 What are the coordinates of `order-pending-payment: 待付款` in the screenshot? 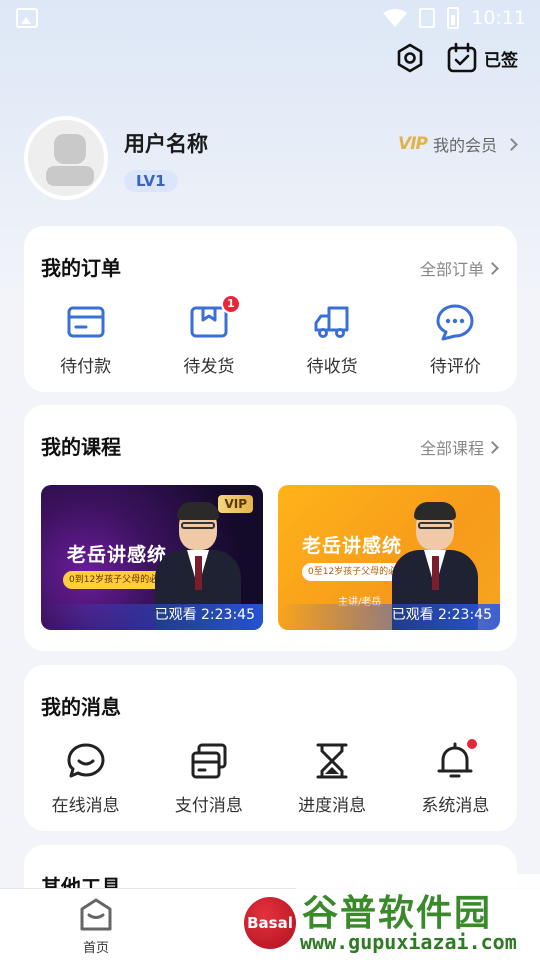 It's located at (85, 339).